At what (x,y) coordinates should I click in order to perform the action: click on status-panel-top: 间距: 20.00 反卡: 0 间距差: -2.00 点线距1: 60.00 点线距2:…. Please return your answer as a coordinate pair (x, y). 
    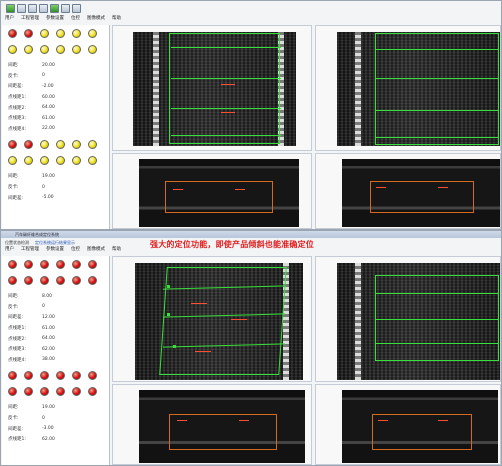
    Looking at the image, I should click on (56, 127).